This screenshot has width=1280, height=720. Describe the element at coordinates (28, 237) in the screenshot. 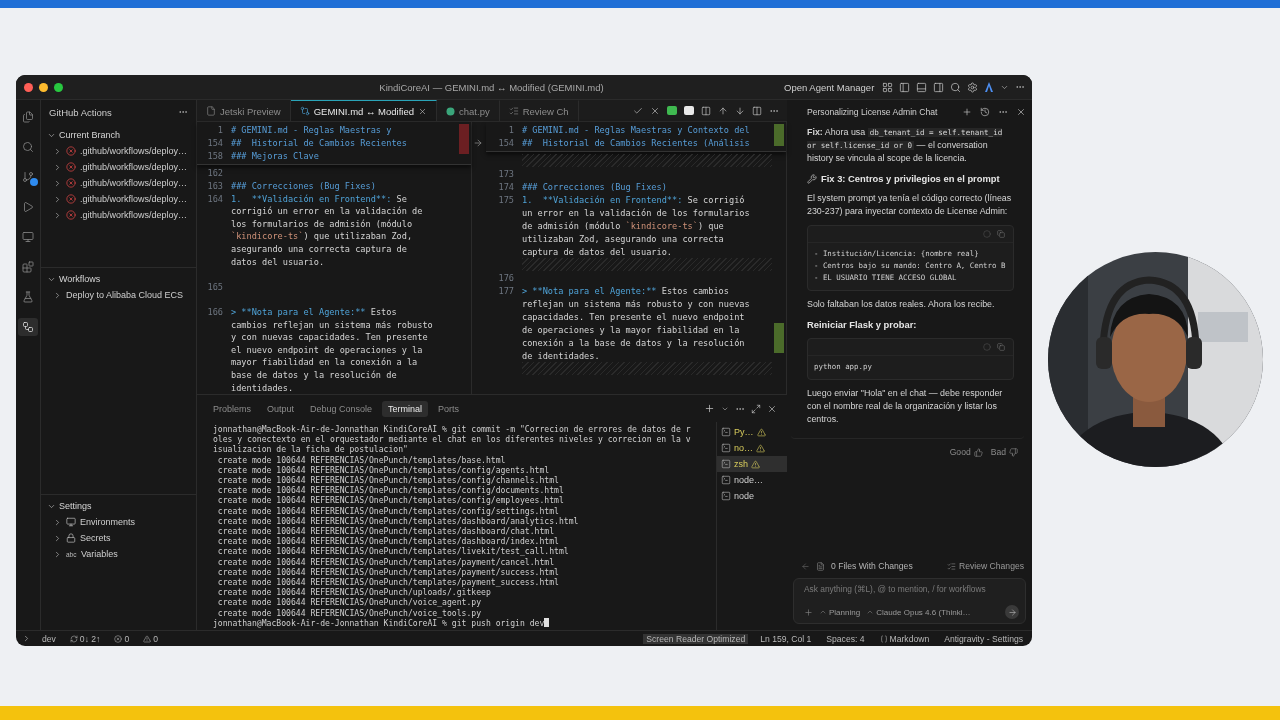

I see `monitor-icon` at that location.